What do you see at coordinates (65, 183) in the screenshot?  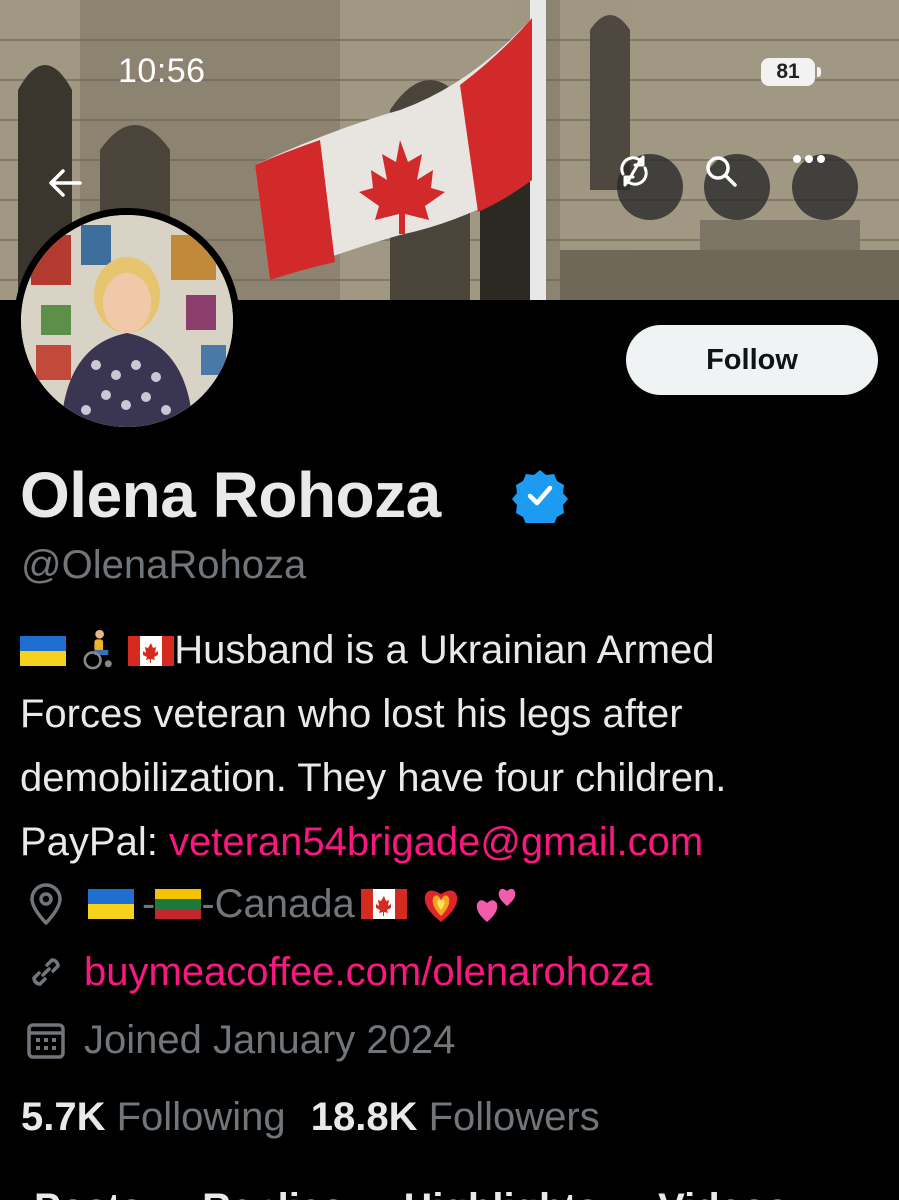 I see `arrow-left-icon` at bounding box center [65, 183].